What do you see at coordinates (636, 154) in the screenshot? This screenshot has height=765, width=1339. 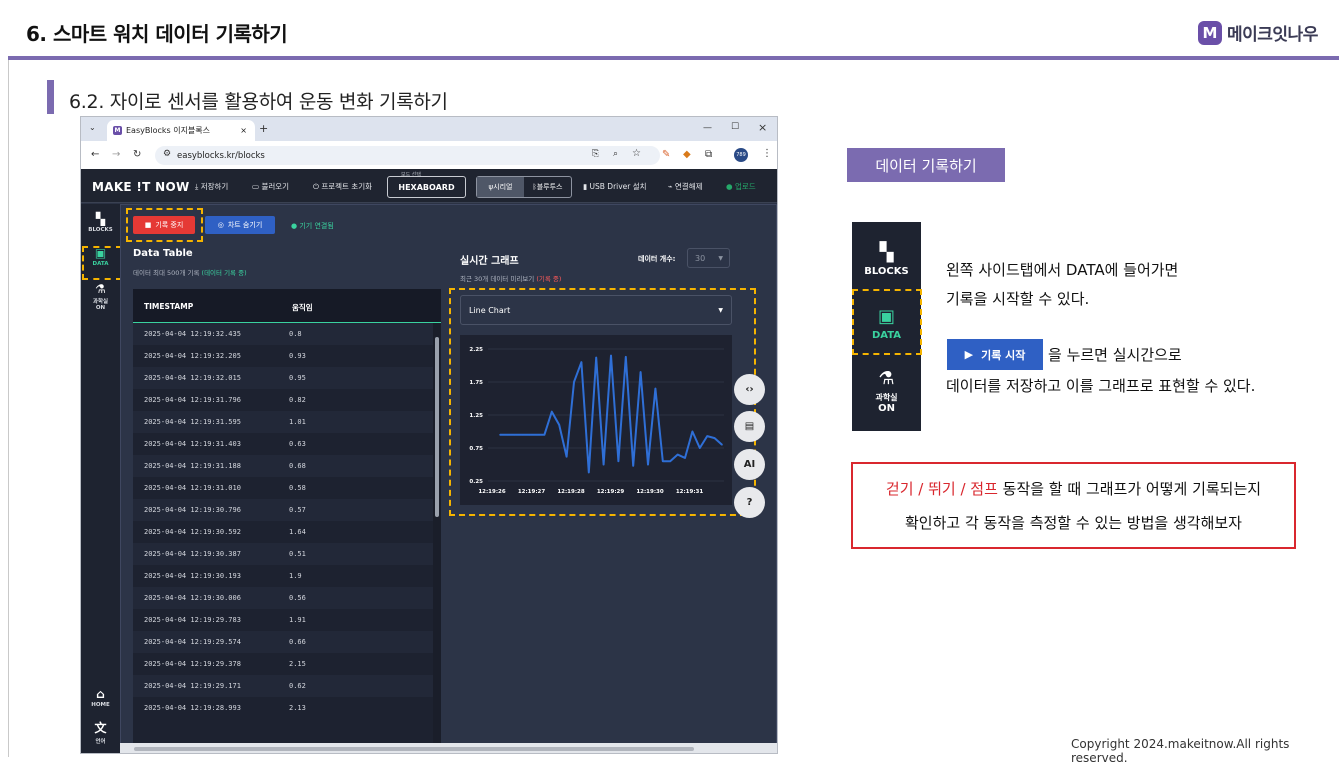 I see `bookmark-star-icon: ☆` at bounding box center [636, 154].